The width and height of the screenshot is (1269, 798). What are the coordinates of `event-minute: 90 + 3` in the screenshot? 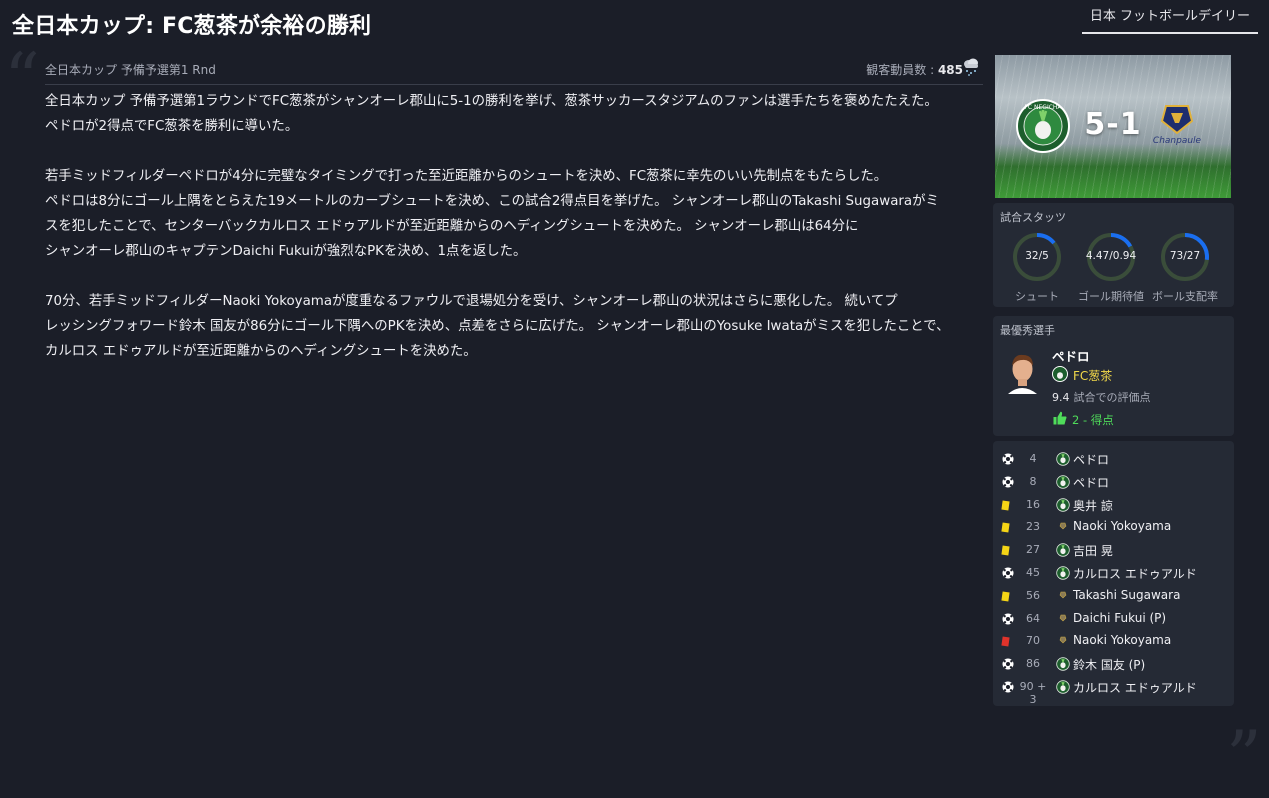 It's located at (1033, 693).